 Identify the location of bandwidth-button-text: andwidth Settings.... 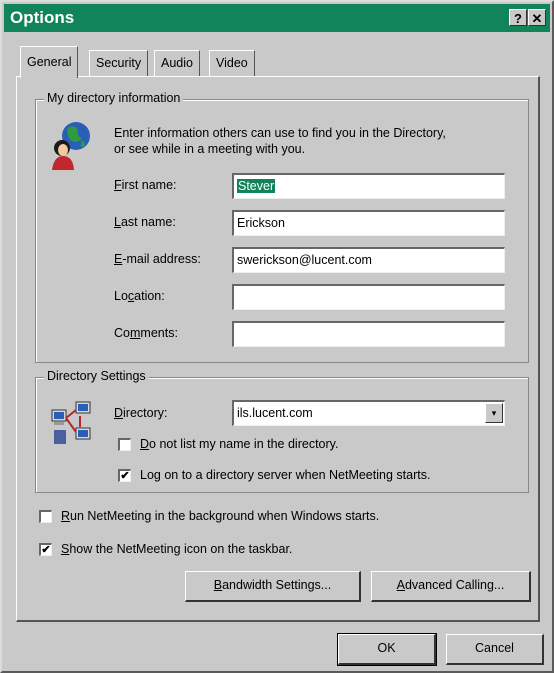
(277, 585).